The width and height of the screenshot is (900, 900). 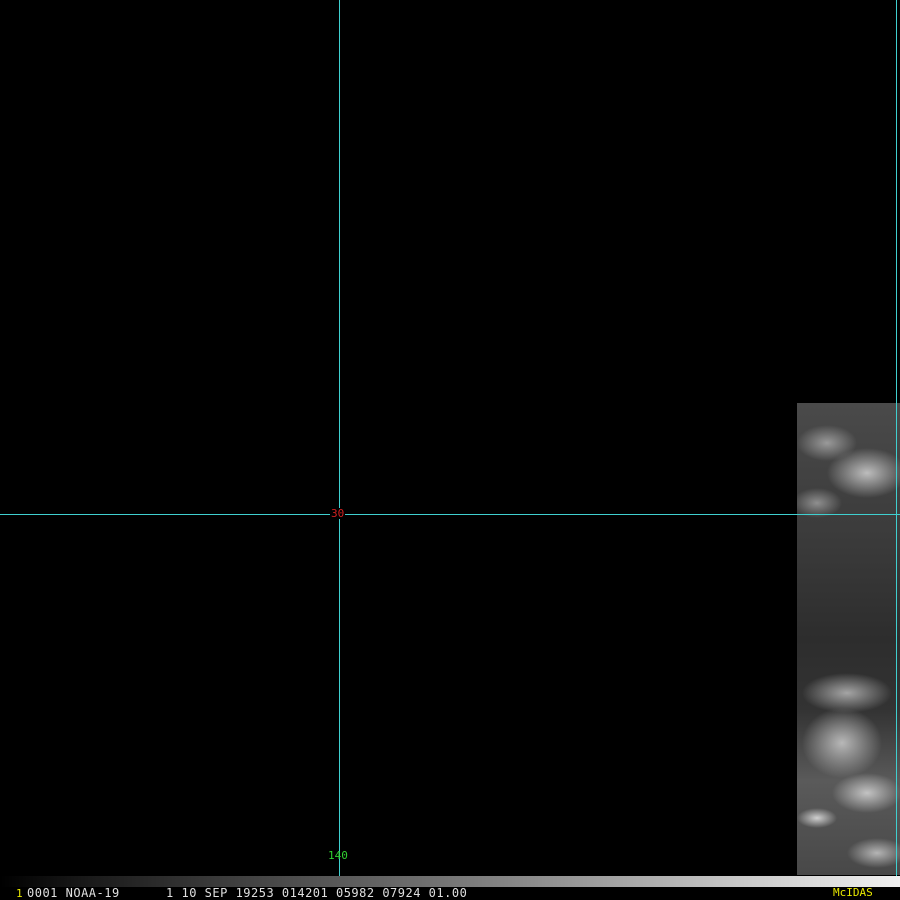 What do you see at coordinates (896, 450) in the screenshot?
I see `longitude-grid-line-right` at bounding box center [896, 450].